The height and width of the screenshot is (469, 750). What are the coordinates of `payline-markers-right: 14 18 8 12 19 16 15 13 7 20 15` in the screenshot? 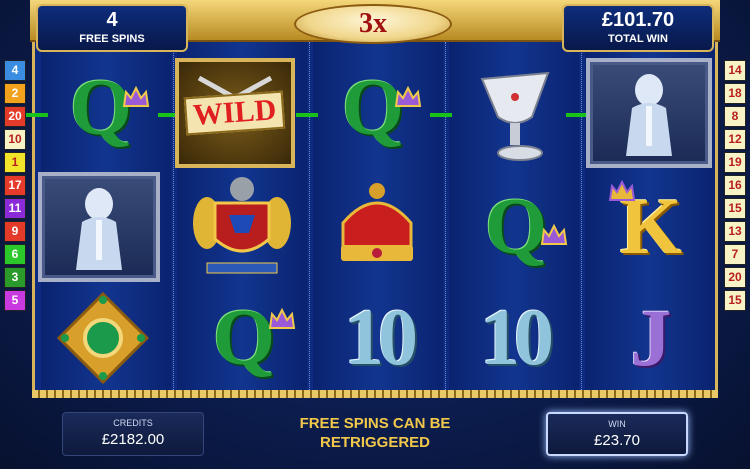 It's located at (735, 186).